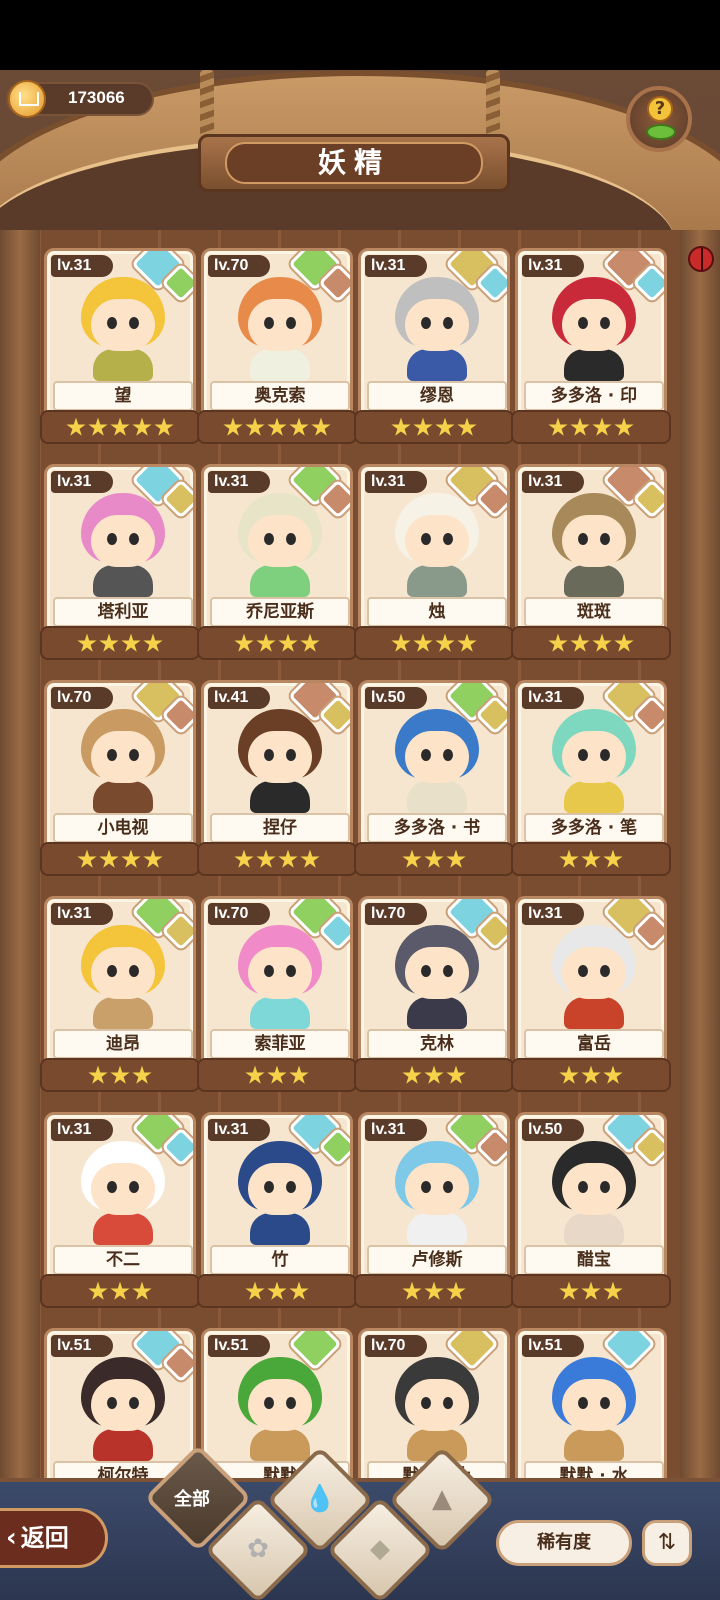 This screenshot has width=720, height=1600. Describe the element at coordinates (434, 996) in the screenshot. I see `spirit-card: lv.70 克林` at that location.